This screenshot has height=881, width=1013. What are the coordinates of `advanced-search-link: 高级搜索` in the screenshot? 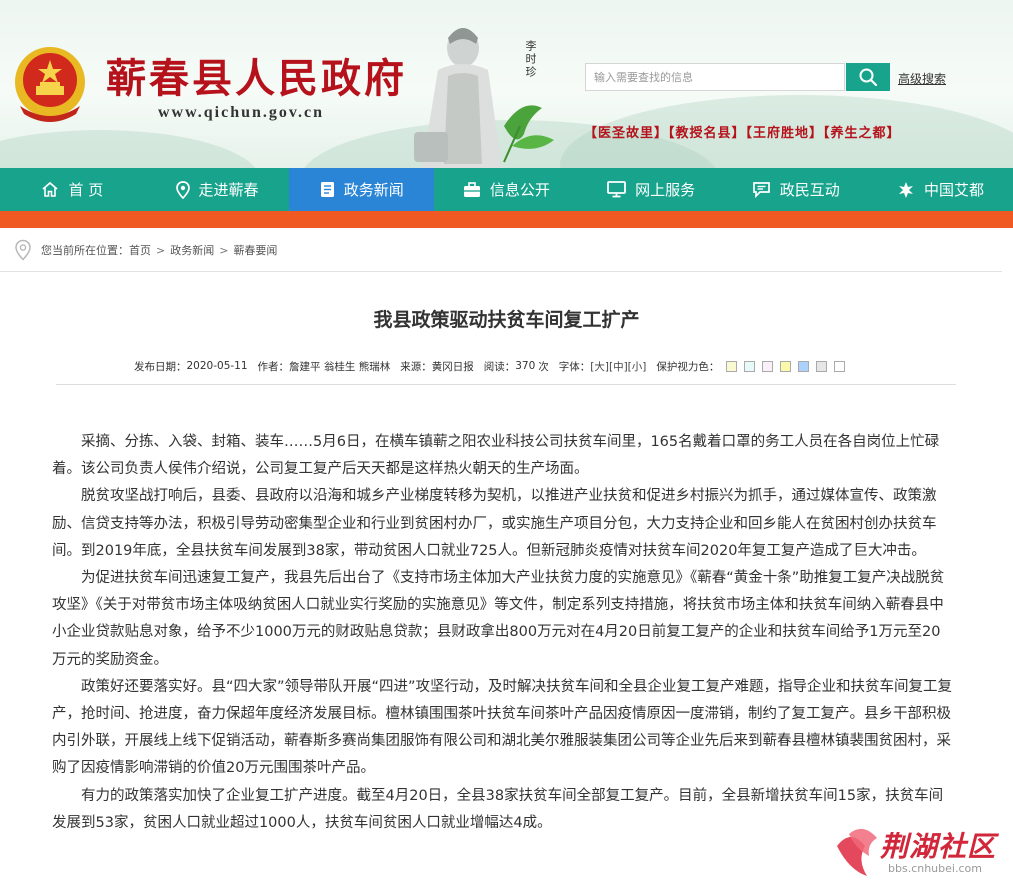 It's located at (922, 78).